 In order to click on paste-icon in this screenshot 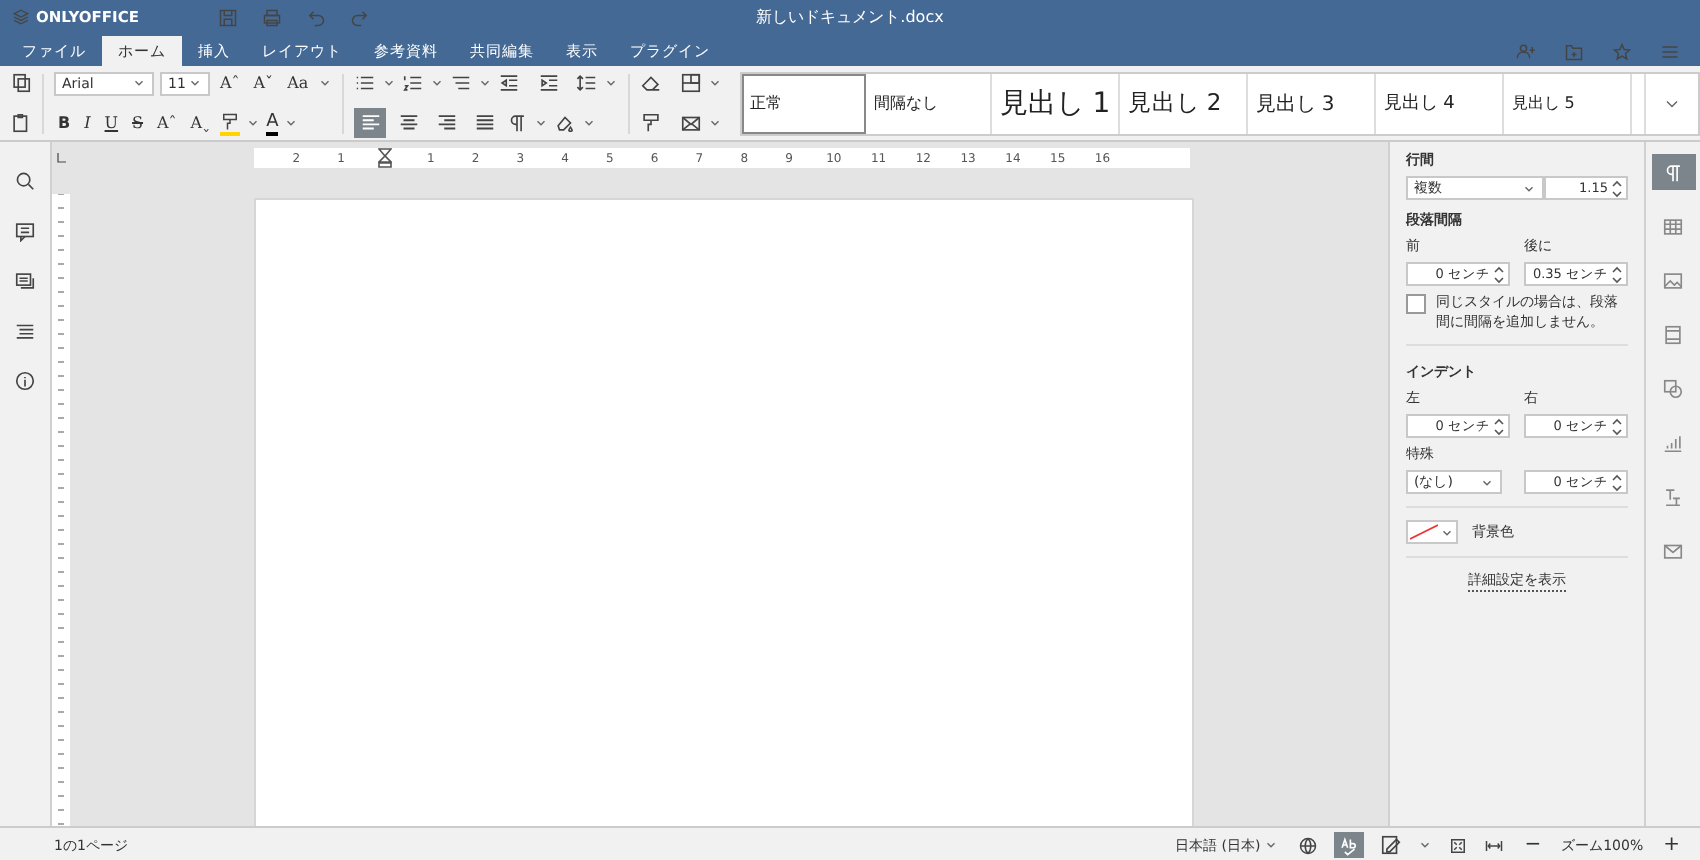, I will do `click(21, 123)`.